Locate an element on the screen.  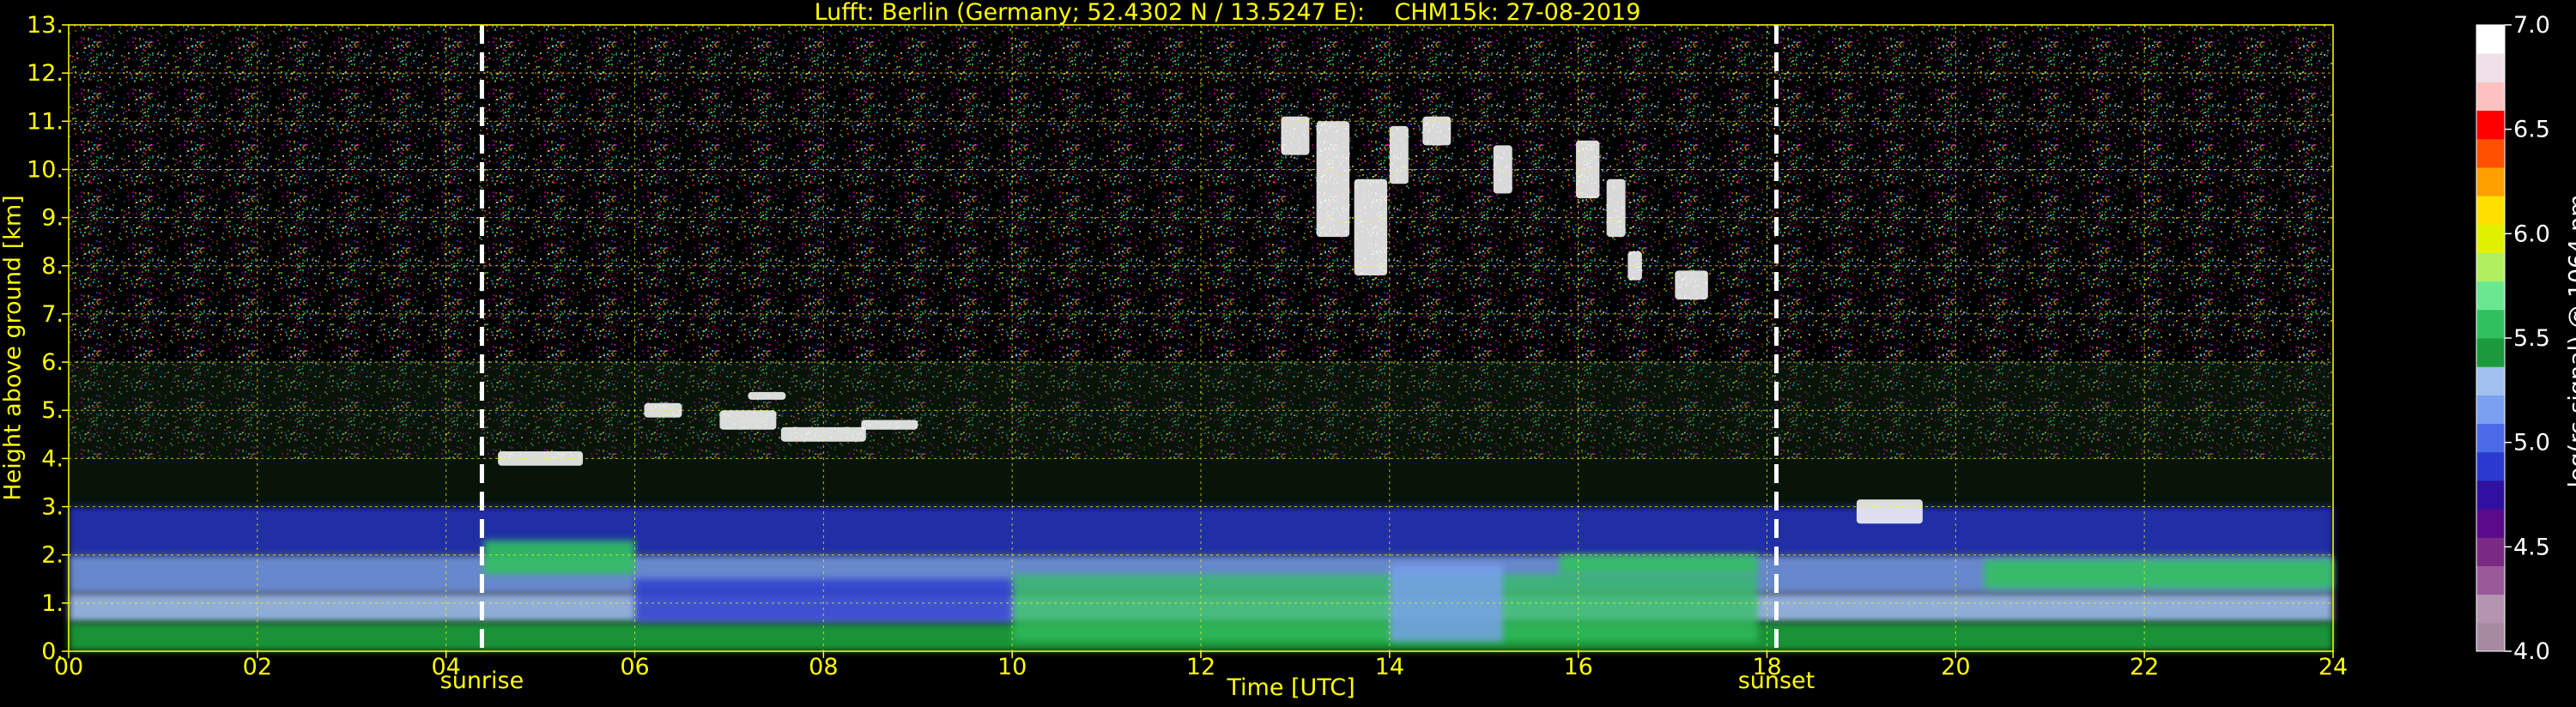
y-tick-label: 6. is located at coordinates (52, 363).